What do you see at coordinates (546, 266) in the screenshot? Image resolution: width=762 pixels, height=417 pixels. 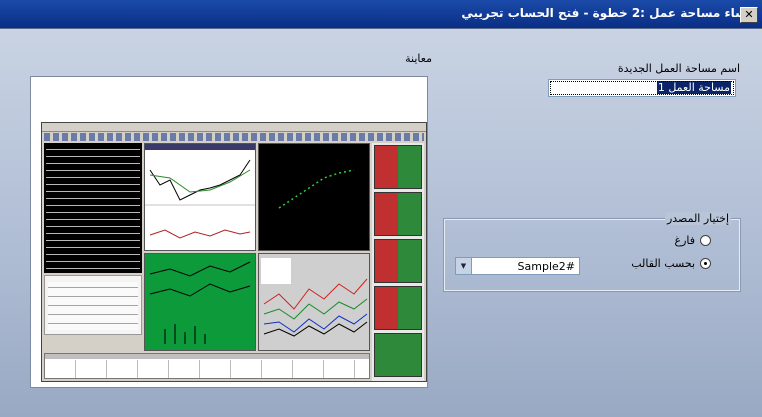 I see `template-select-value: Sample2#` at bounding box center [546, 266].